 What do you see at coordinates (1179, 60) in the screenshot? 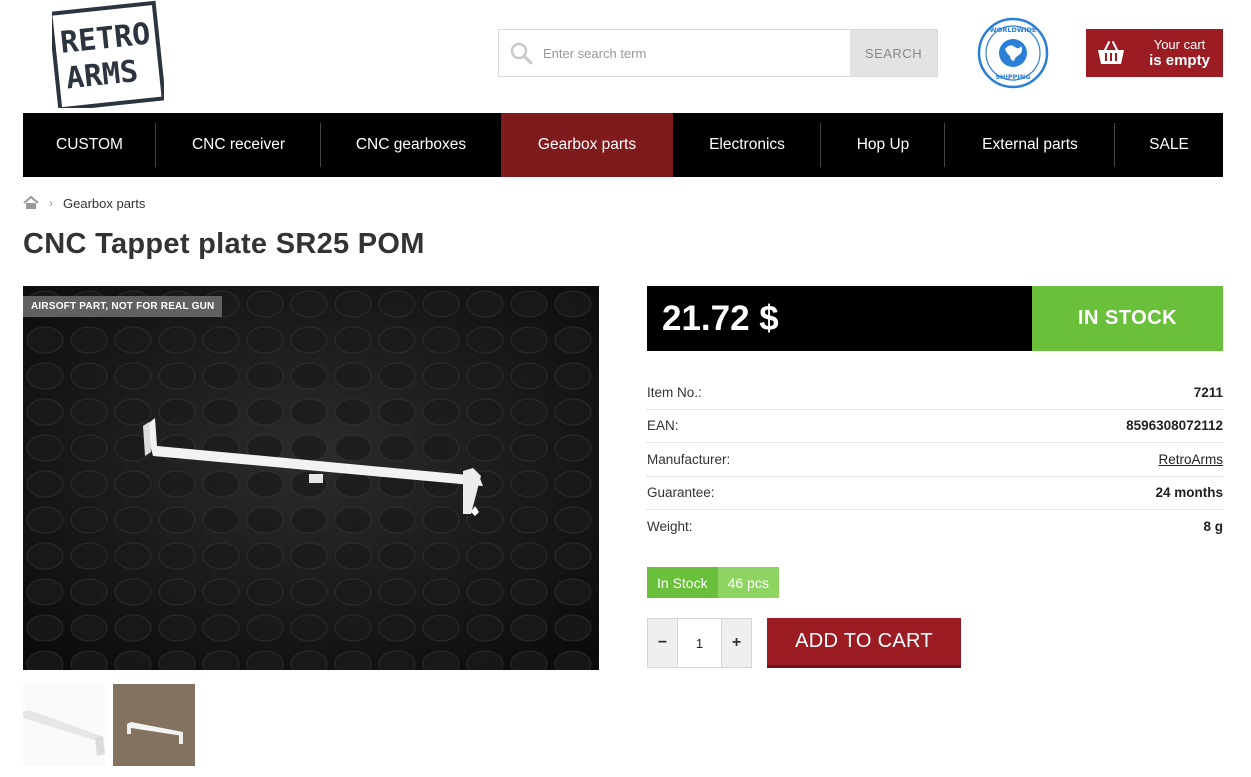
I see `cart-status: is empty` at bounding box center [1179, 60].